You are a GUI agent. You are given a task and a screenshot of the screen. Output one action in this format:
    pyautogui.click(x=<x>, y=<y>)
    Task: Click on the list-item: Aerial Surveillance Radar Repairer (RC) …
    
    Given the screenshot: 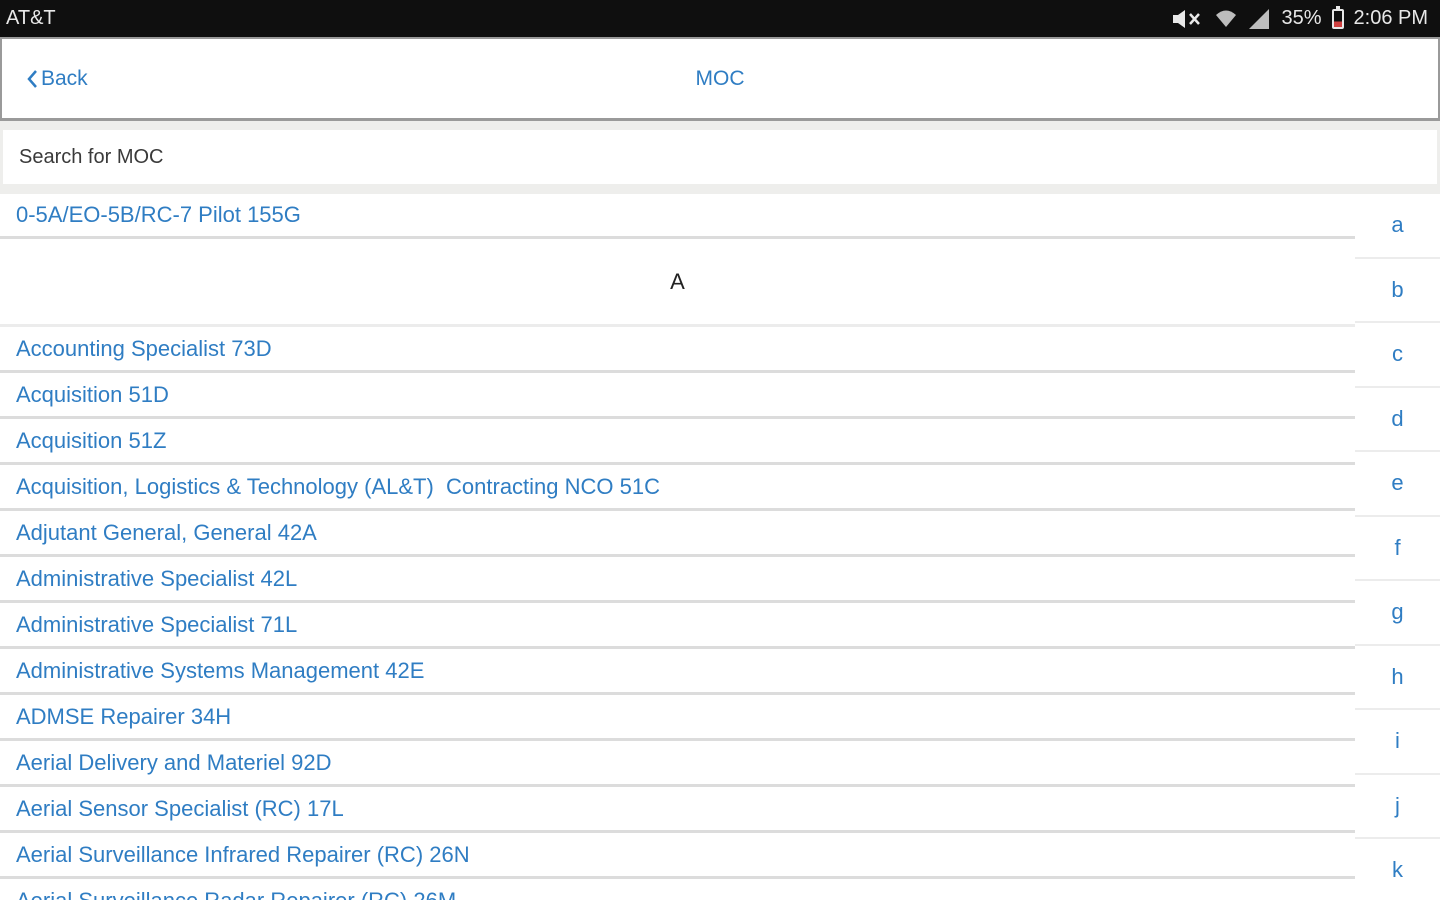 What is the action you would take?
    pyautogui.click(x=677, y=889)
    